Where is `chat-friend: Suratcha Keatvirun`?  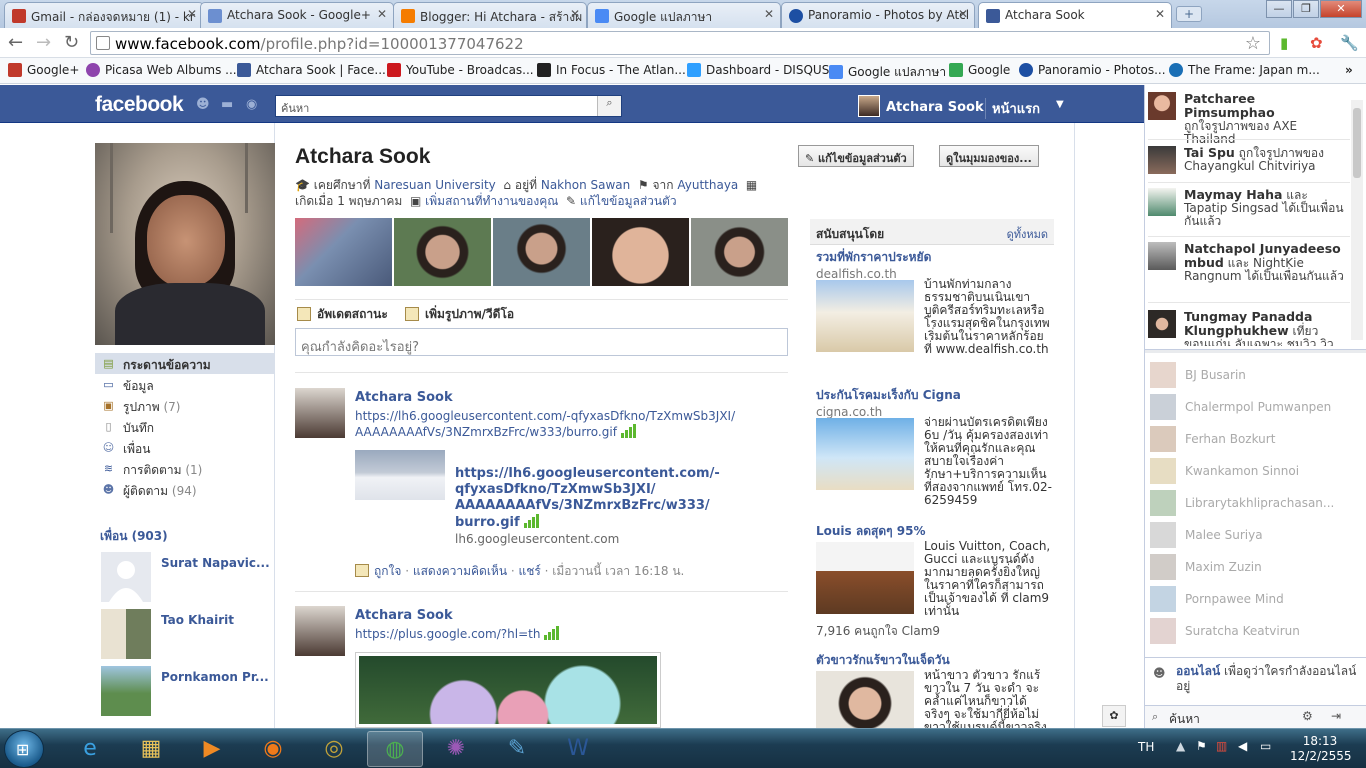
chat-friend: Suratcha Keatvirun is located at coordinates (1248, 630).